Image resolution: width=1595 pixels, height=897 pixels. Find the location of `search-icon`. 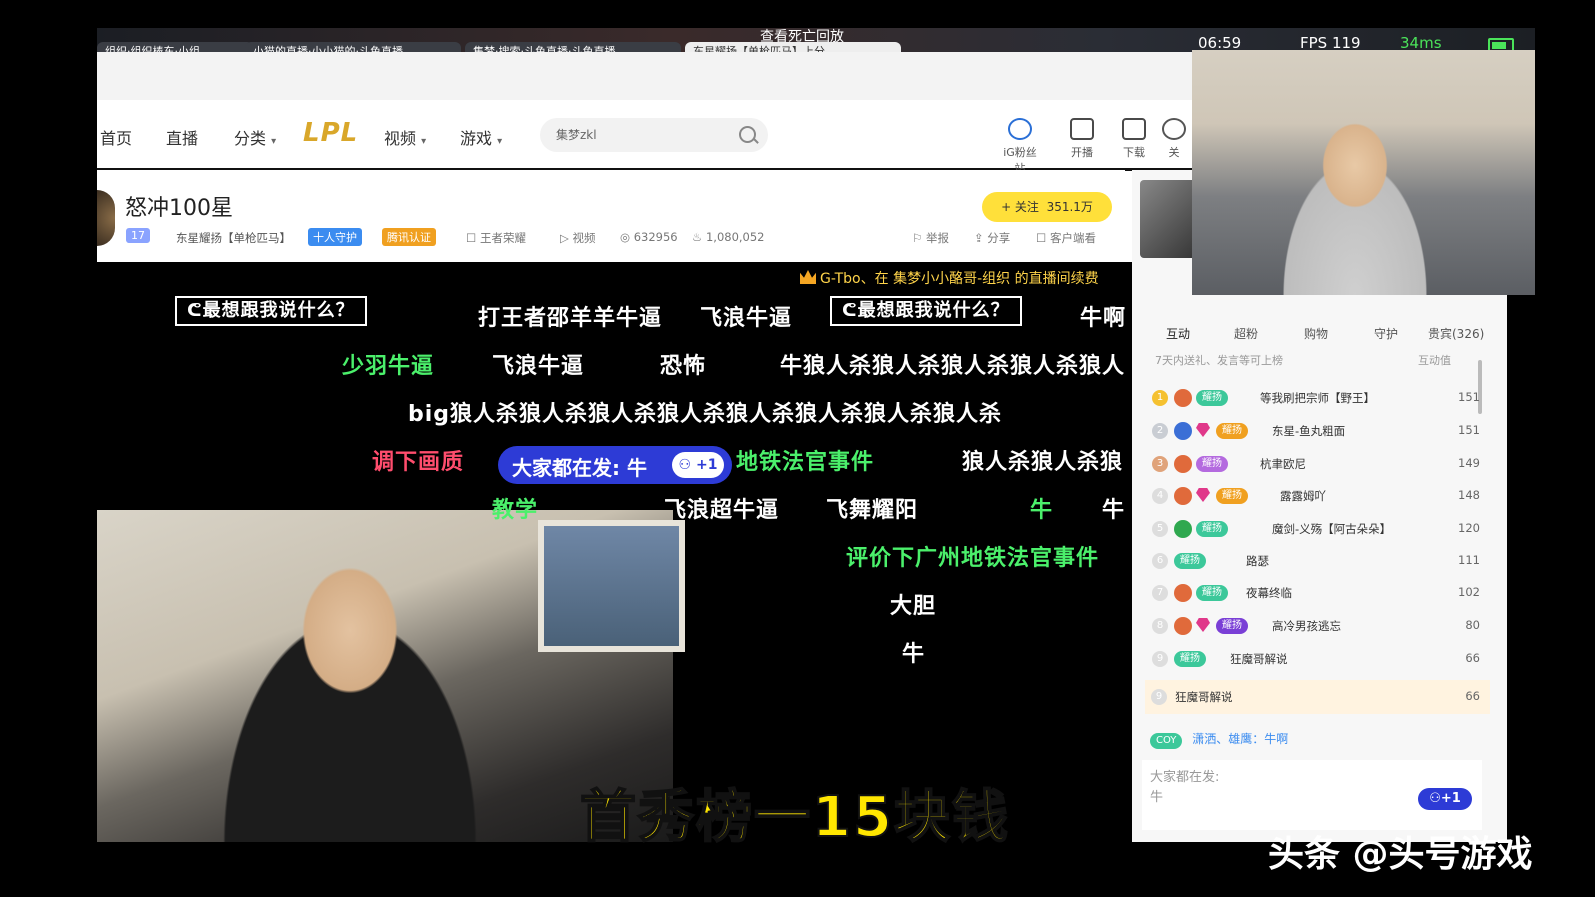

search-icon is located at coordinates (747, 134).